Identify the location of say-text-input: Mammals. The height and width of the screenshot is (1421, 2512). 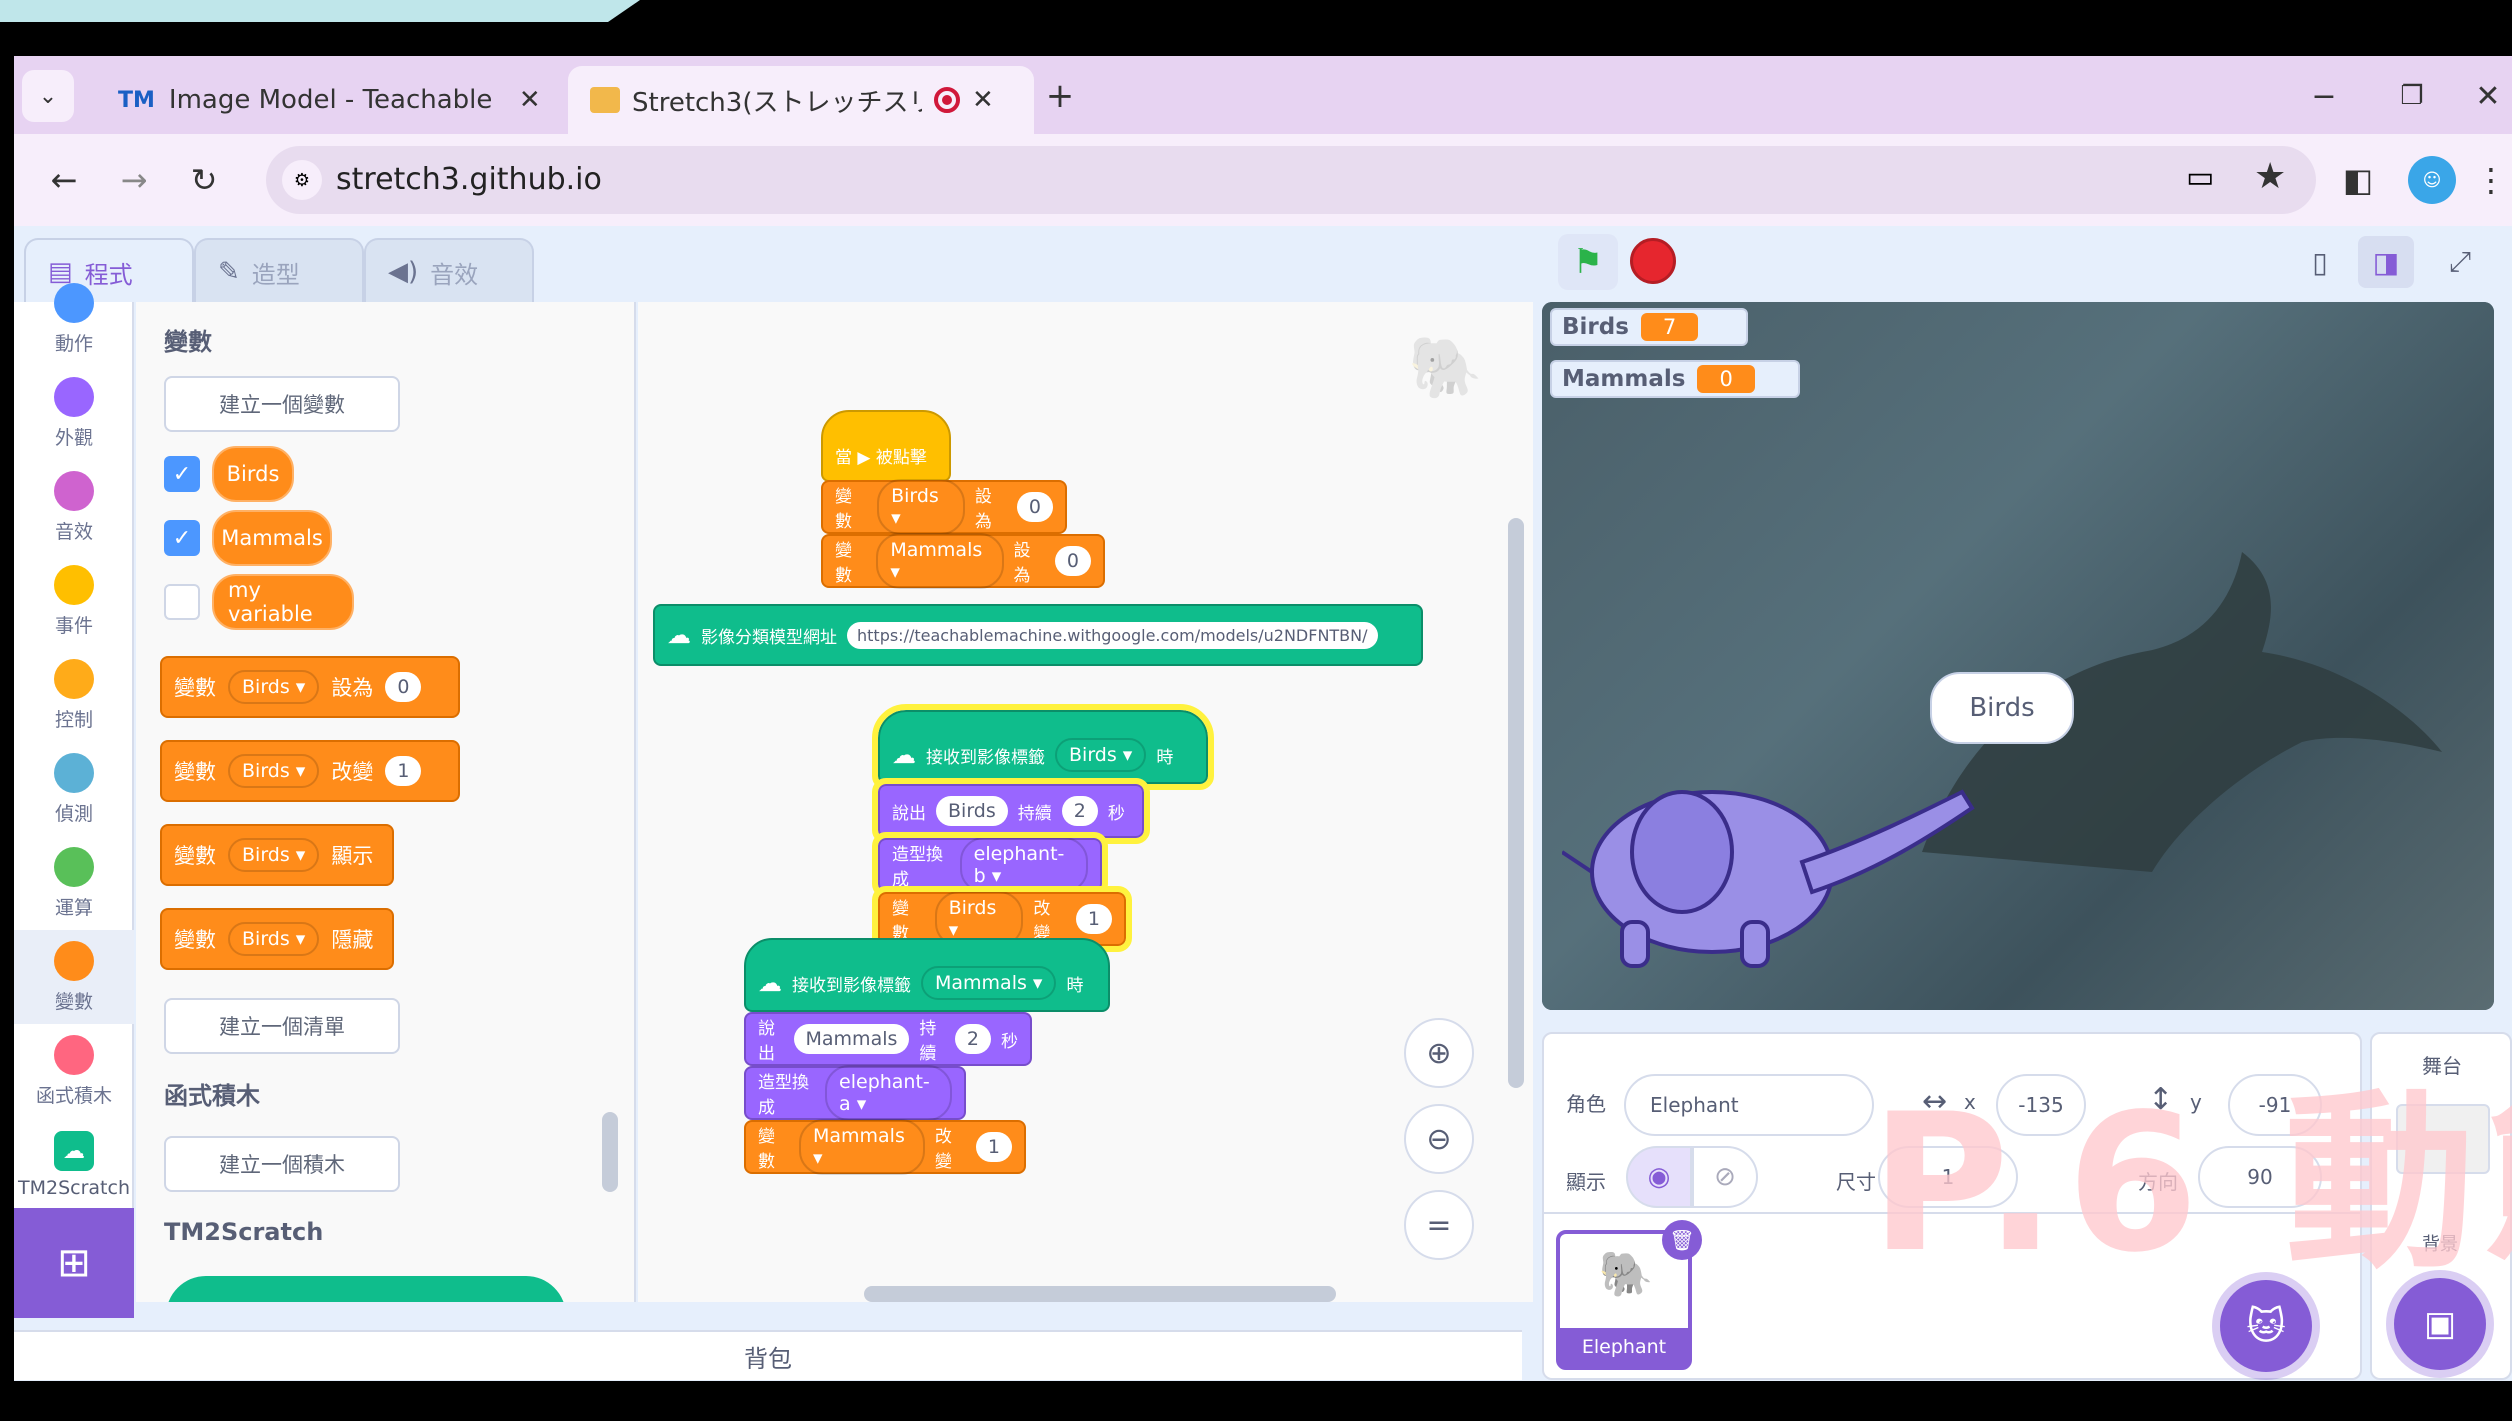
(851, 1039).